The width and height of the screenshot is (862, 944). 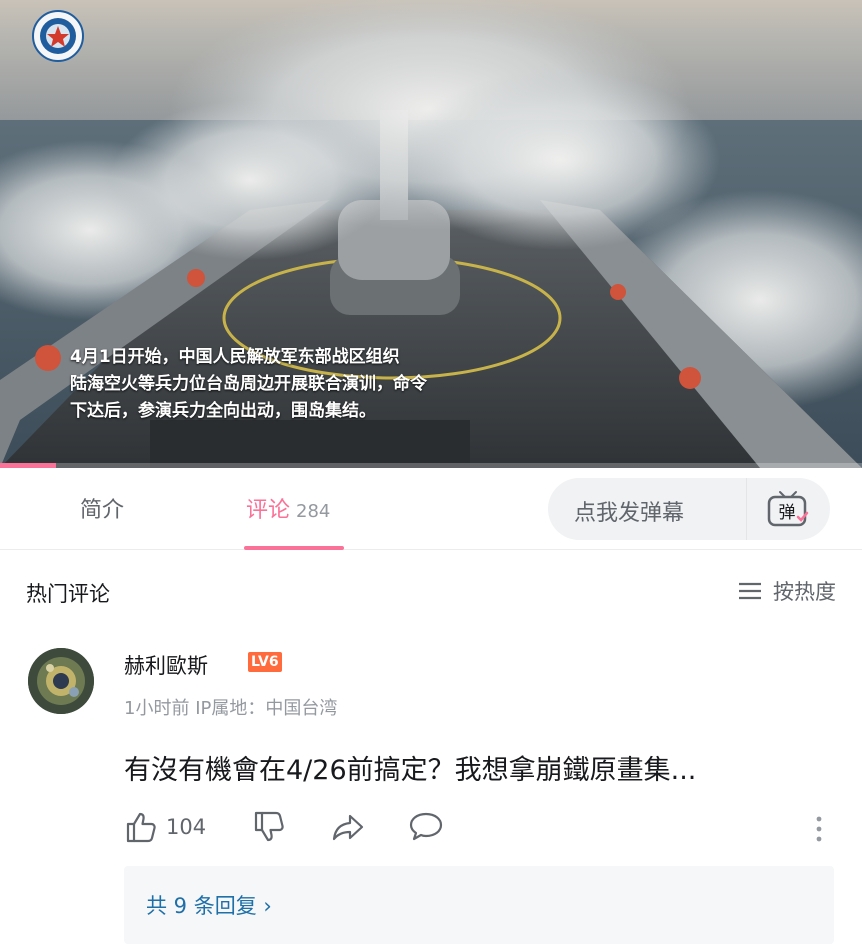 What do you see at coordinates (248, 384) in the screenshot?
I see `subtitle-line: 陆海空火等兵力位台岛周边开展联合演训，命令` at bounding box center [248, 384].